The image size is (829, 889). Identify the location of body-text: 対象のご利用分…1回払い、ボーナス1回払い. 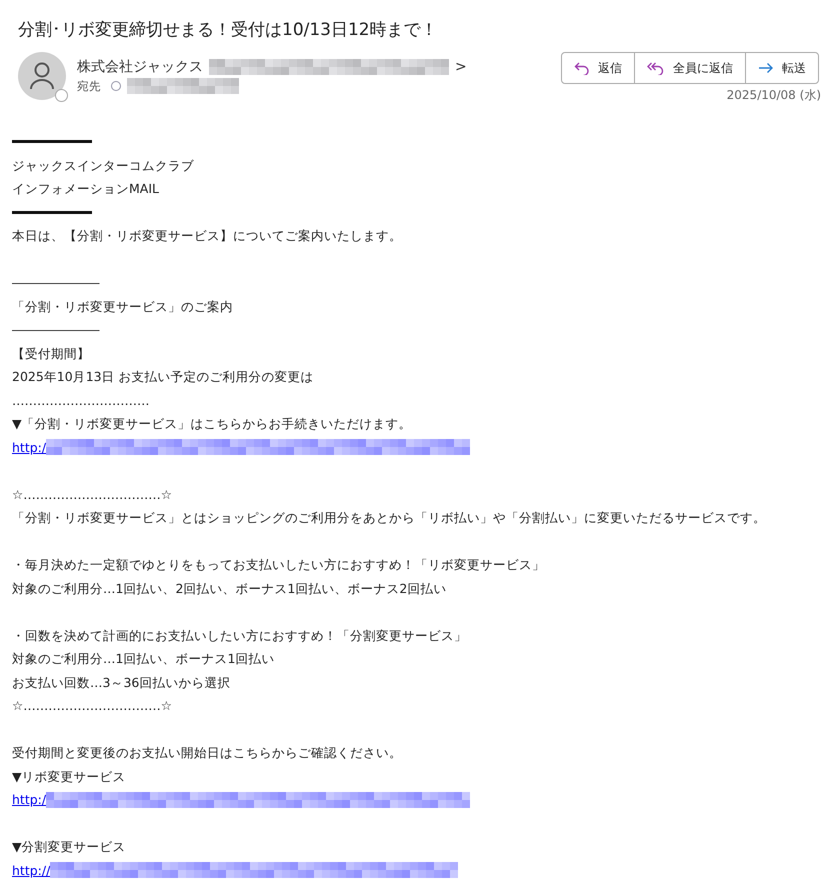
(143, 659).